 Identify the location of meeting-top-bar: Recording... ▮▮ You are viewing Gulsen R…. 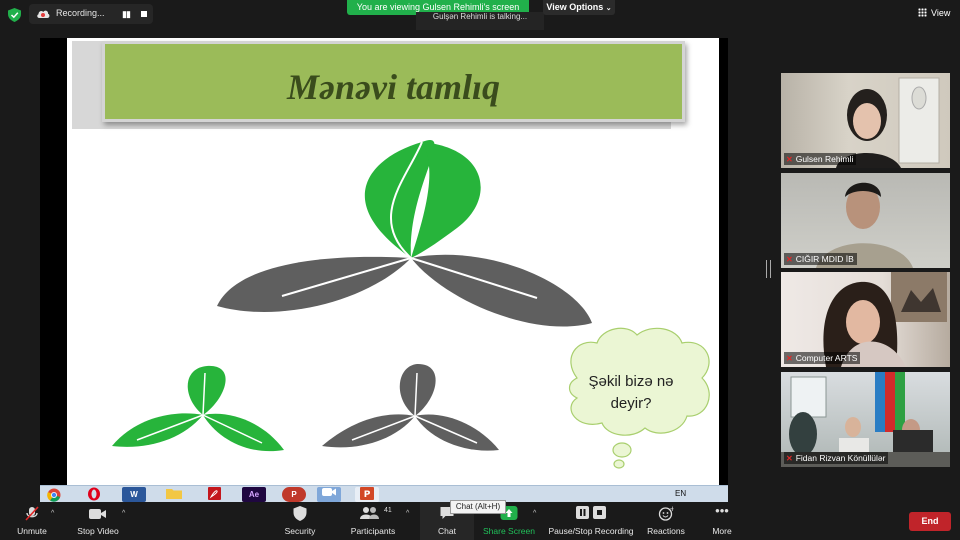
(480, 15).